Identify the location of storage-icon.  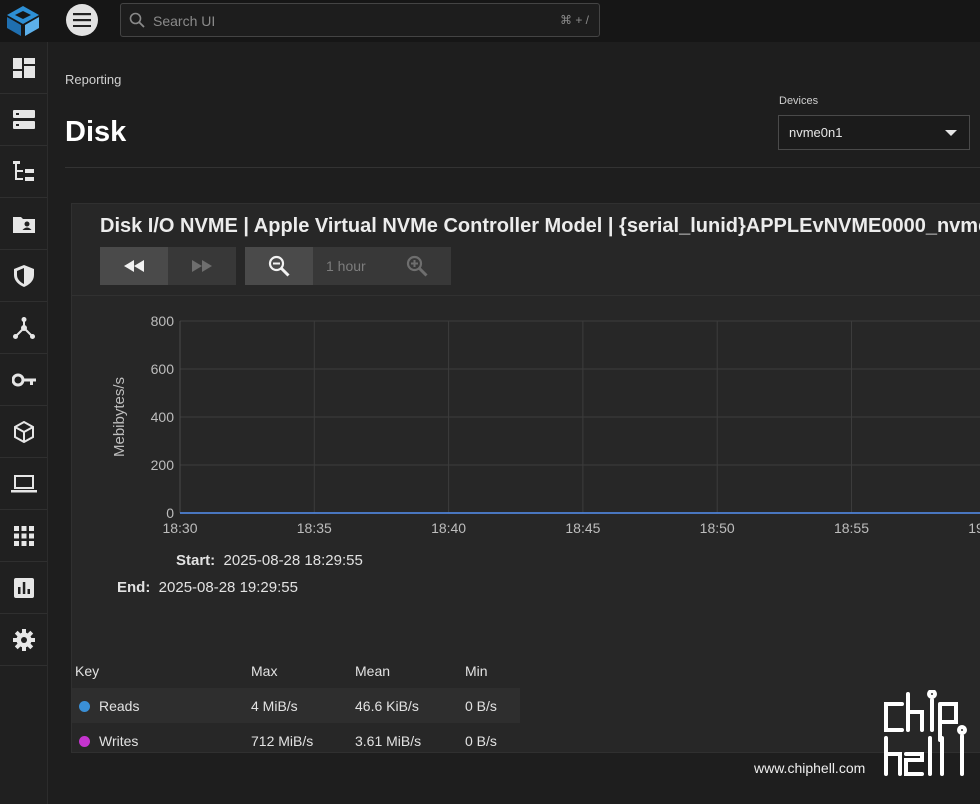
(23, 119).